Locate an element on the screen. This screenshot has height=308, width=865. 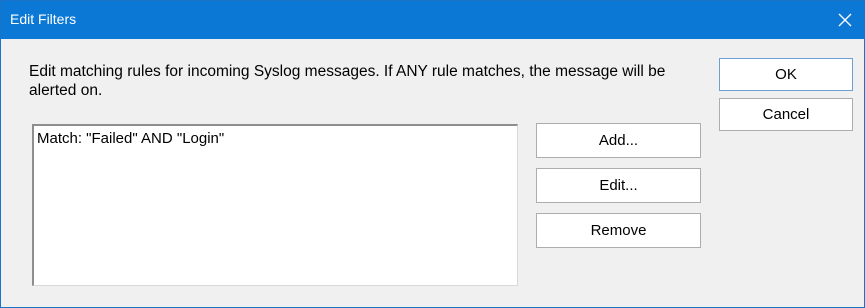
ok-button: OK is located at coordinates (786, 74).